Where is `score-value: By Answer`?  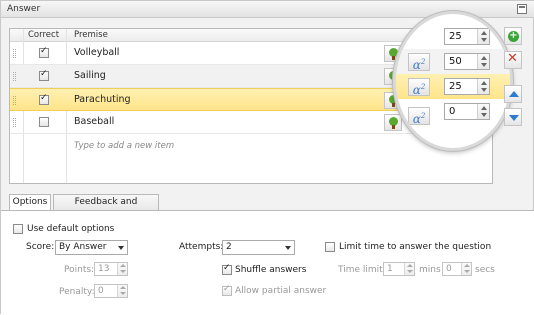
score-value: By Answer is located at coordinates (83, 247).